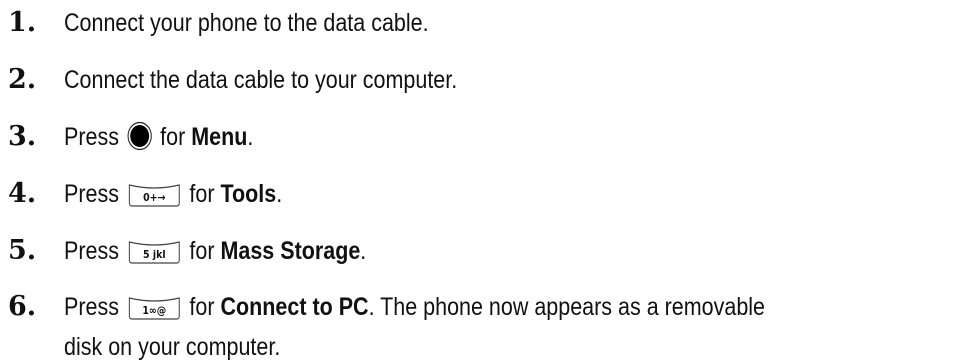 Image resolution: width=962 pixels, height=364 pixels. I want to click on step-target: Tools, so click(248, 194).